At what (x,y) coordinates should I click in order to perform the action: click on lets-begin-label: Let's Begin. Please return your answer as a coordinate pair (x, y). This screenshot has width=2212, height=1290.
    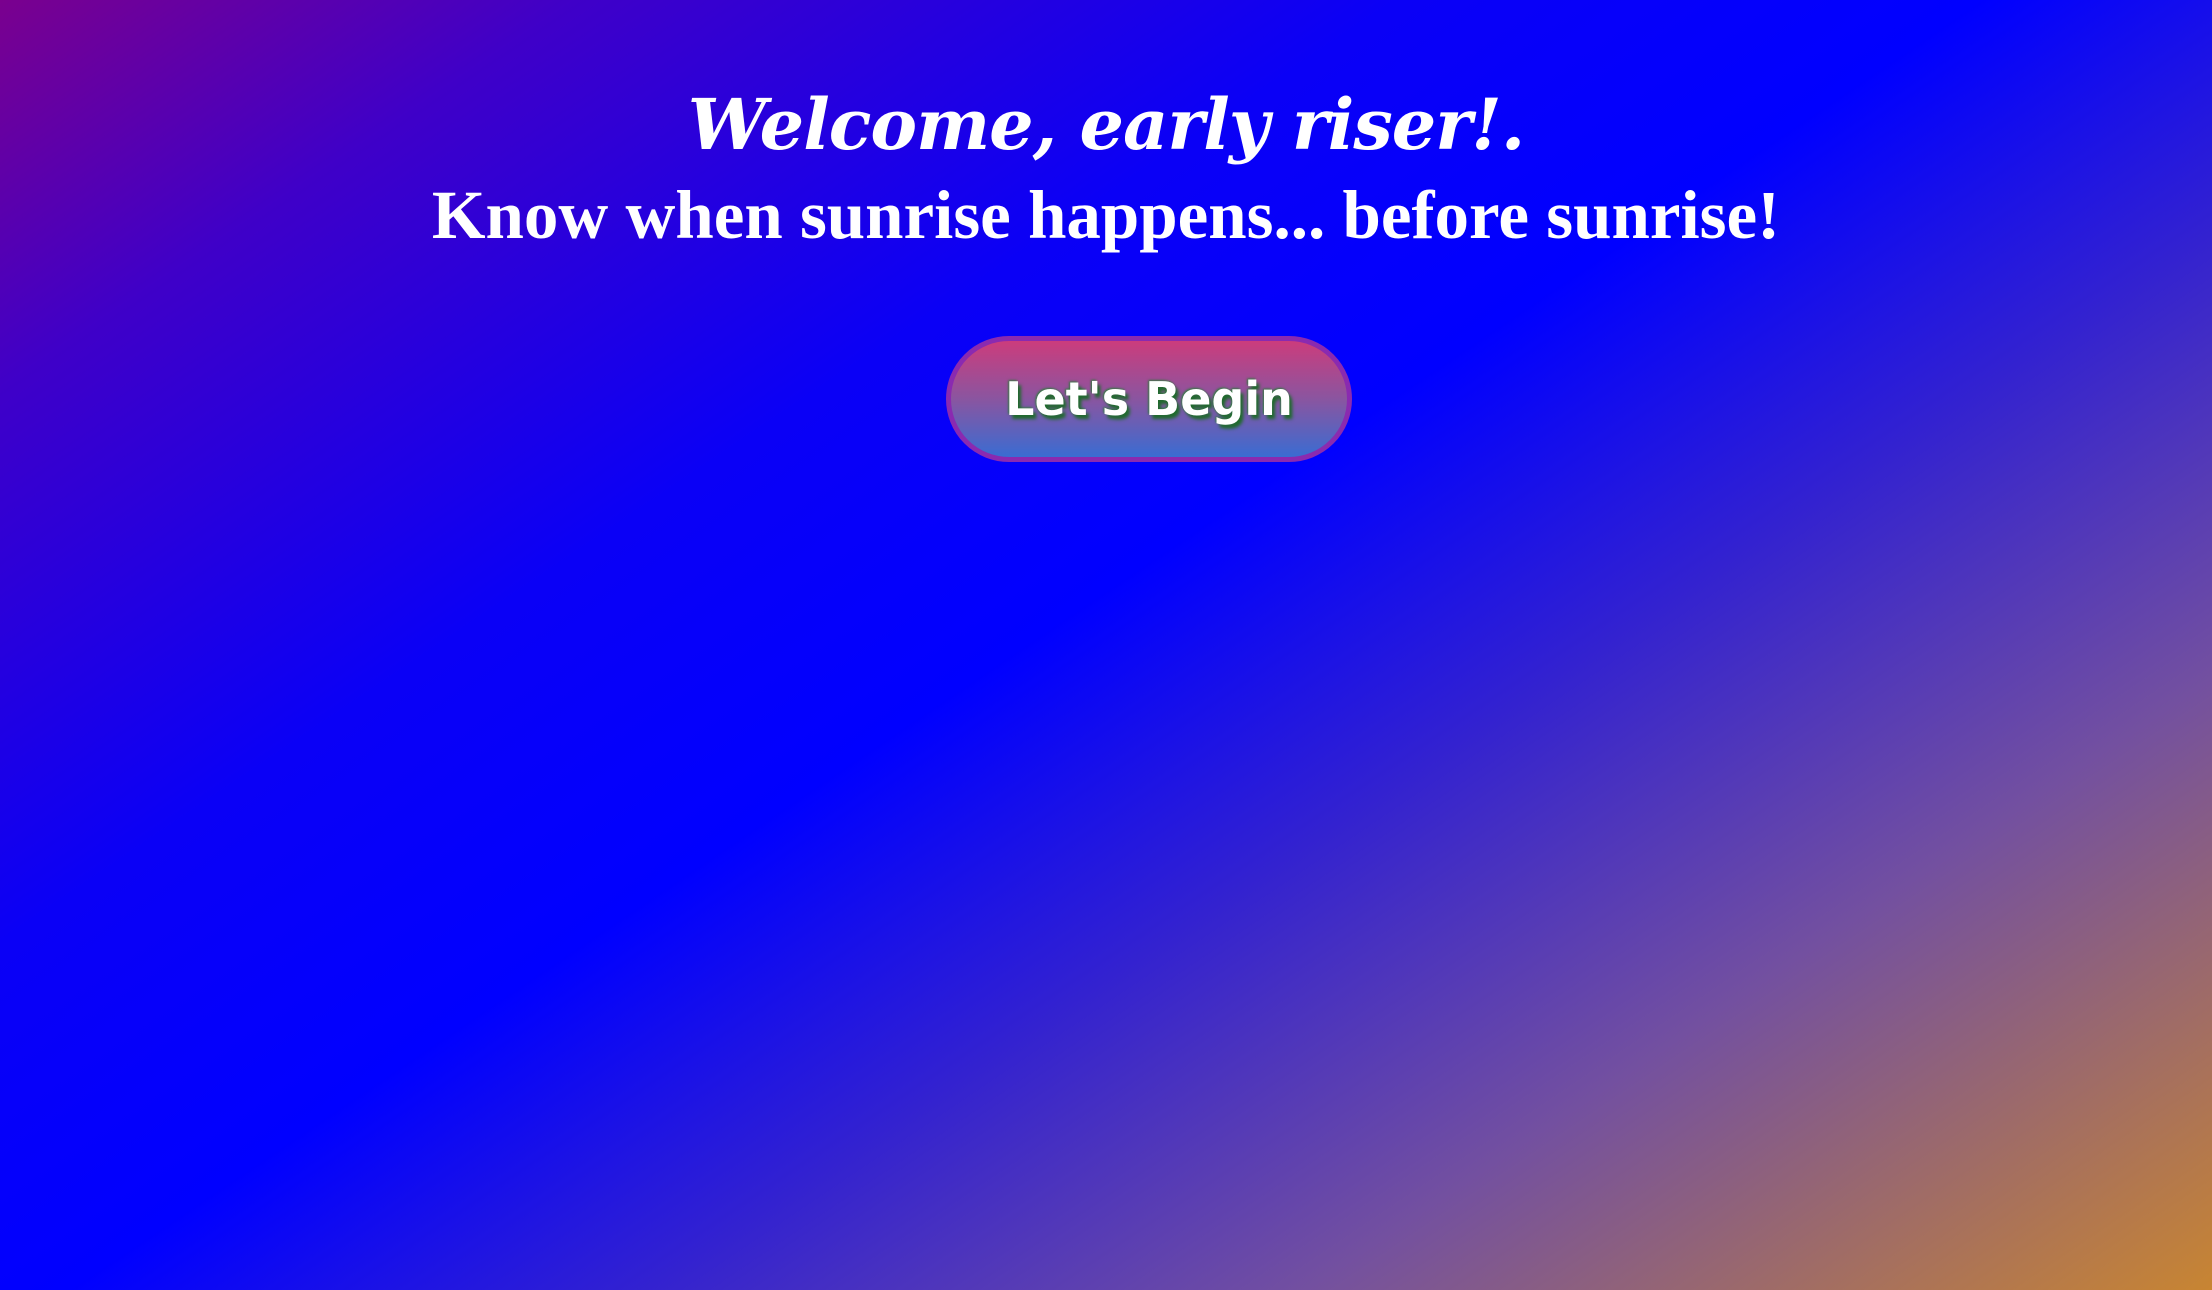
    Looking at the image, I should click on (1149, 399).